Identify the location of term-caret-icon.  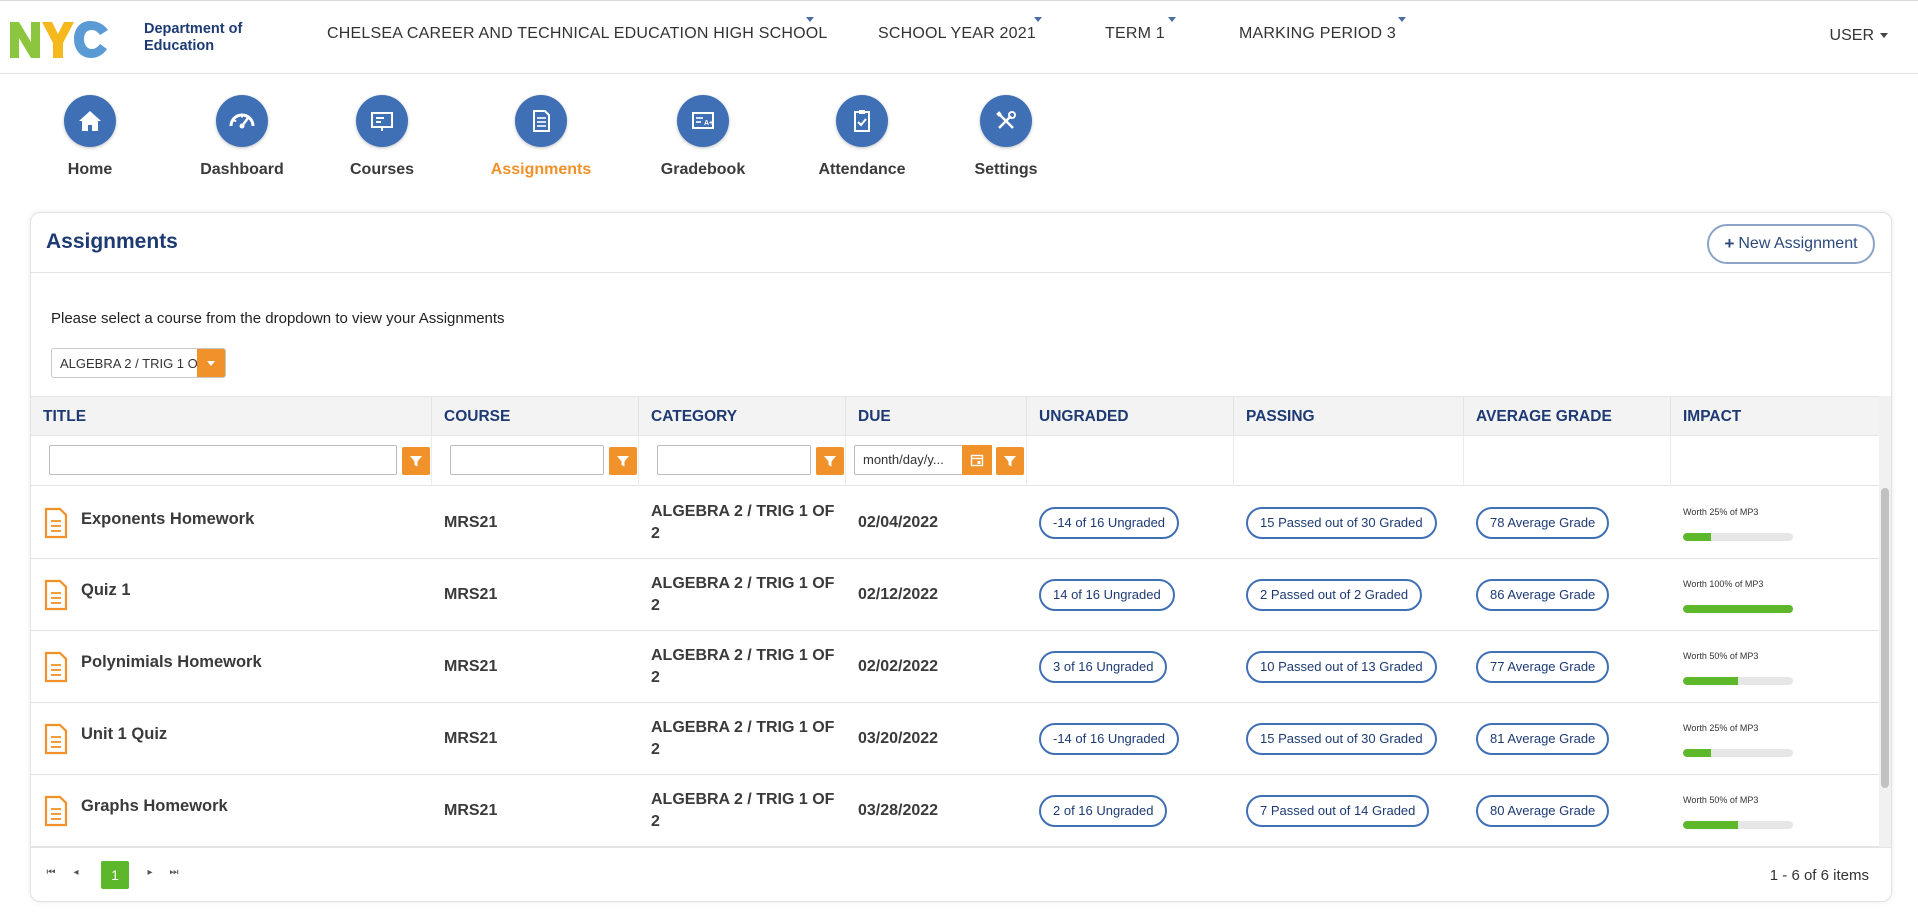
(1172, 19).